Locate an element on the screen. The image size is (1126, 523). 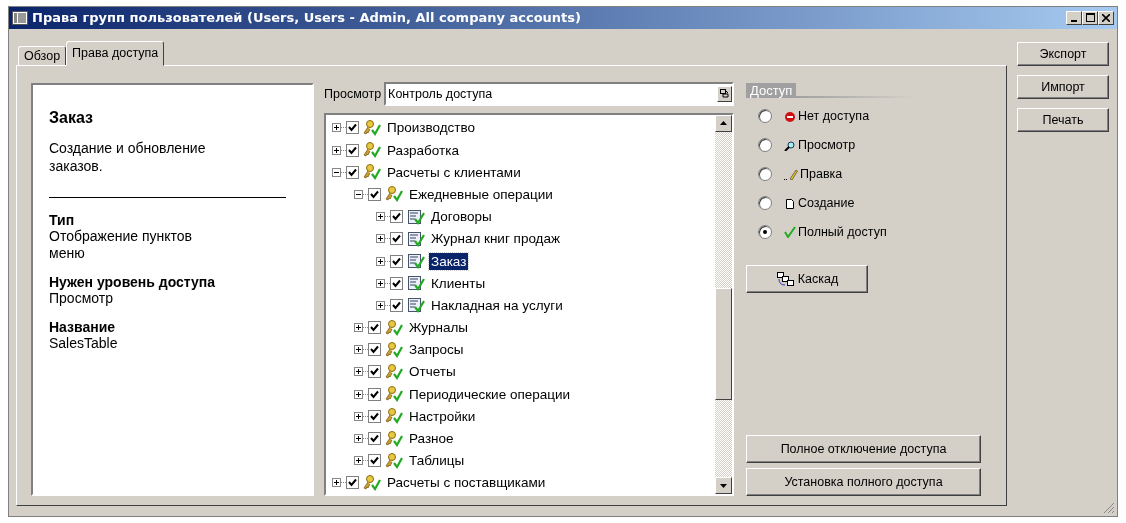
cascade-button: Каскад is located at coordinates (807, 278).